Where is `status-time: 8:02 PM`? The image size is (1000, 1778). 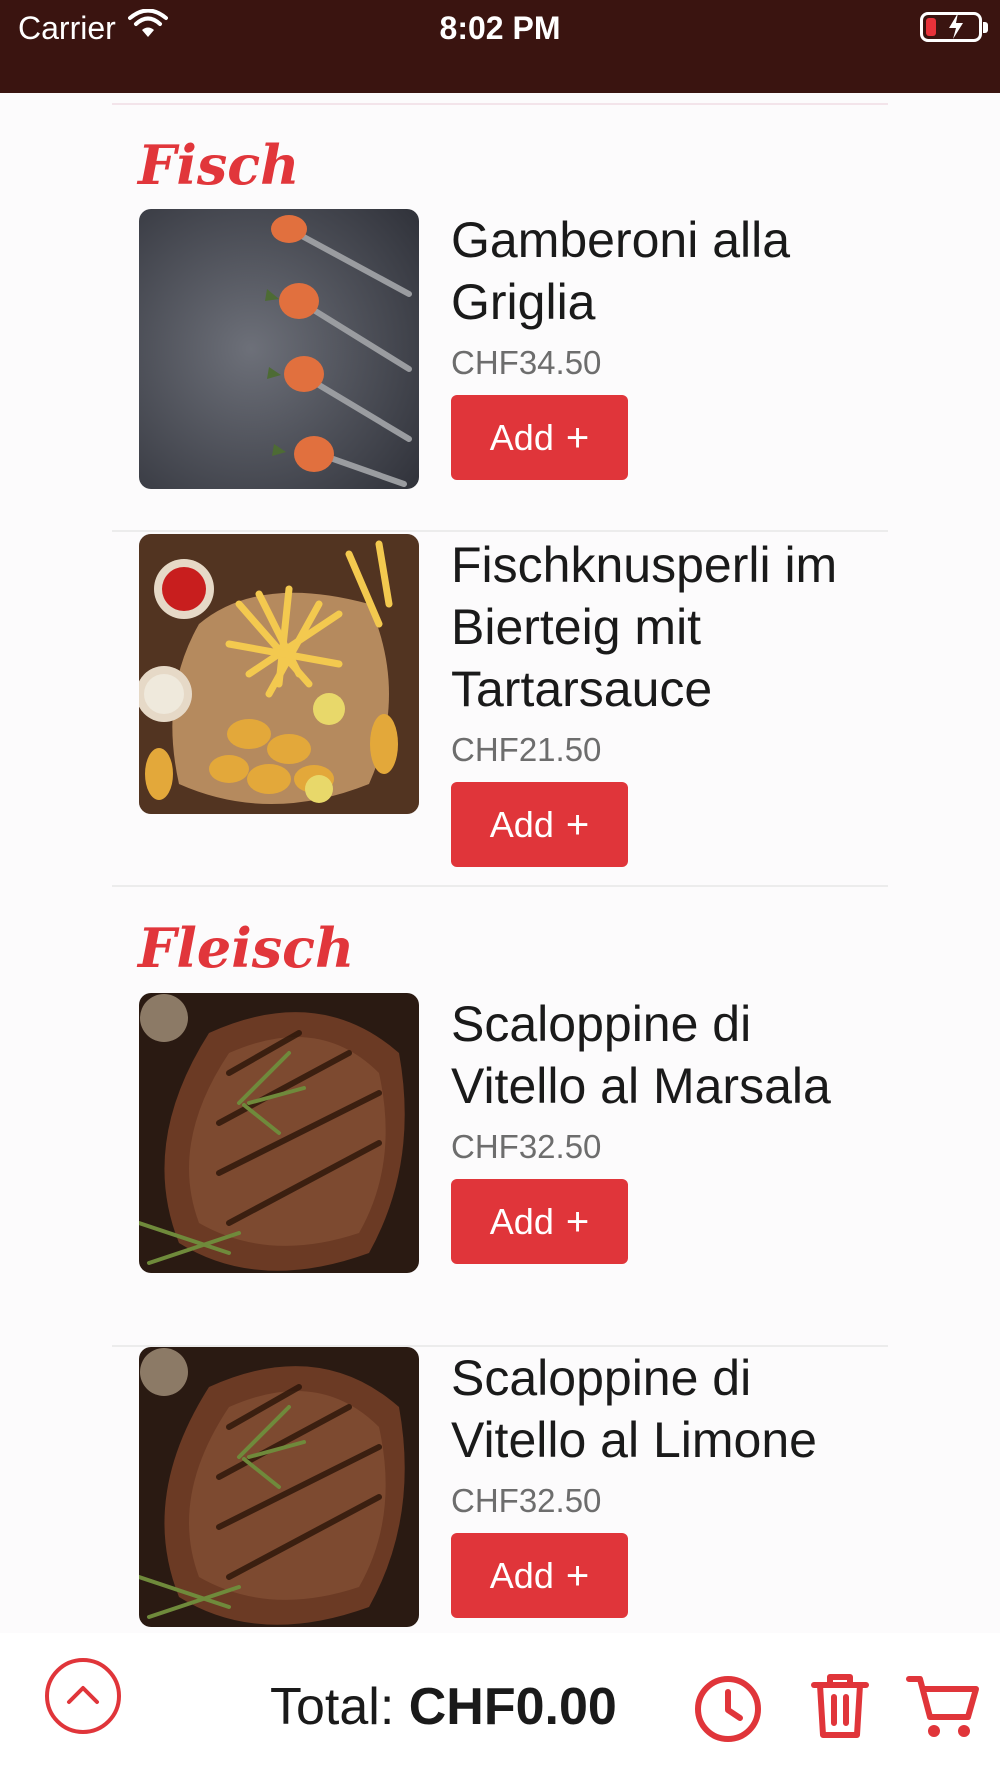
status-time: 8:02 PM is located at coordinates (500, 28).